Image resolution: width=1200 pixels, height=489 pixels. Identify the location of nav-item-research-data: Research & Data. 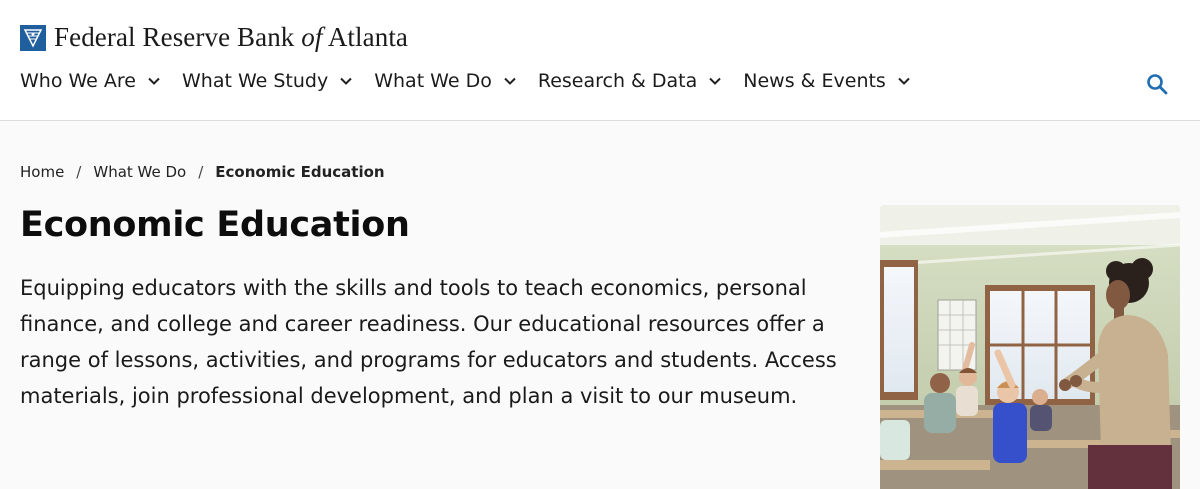
(629, 81).